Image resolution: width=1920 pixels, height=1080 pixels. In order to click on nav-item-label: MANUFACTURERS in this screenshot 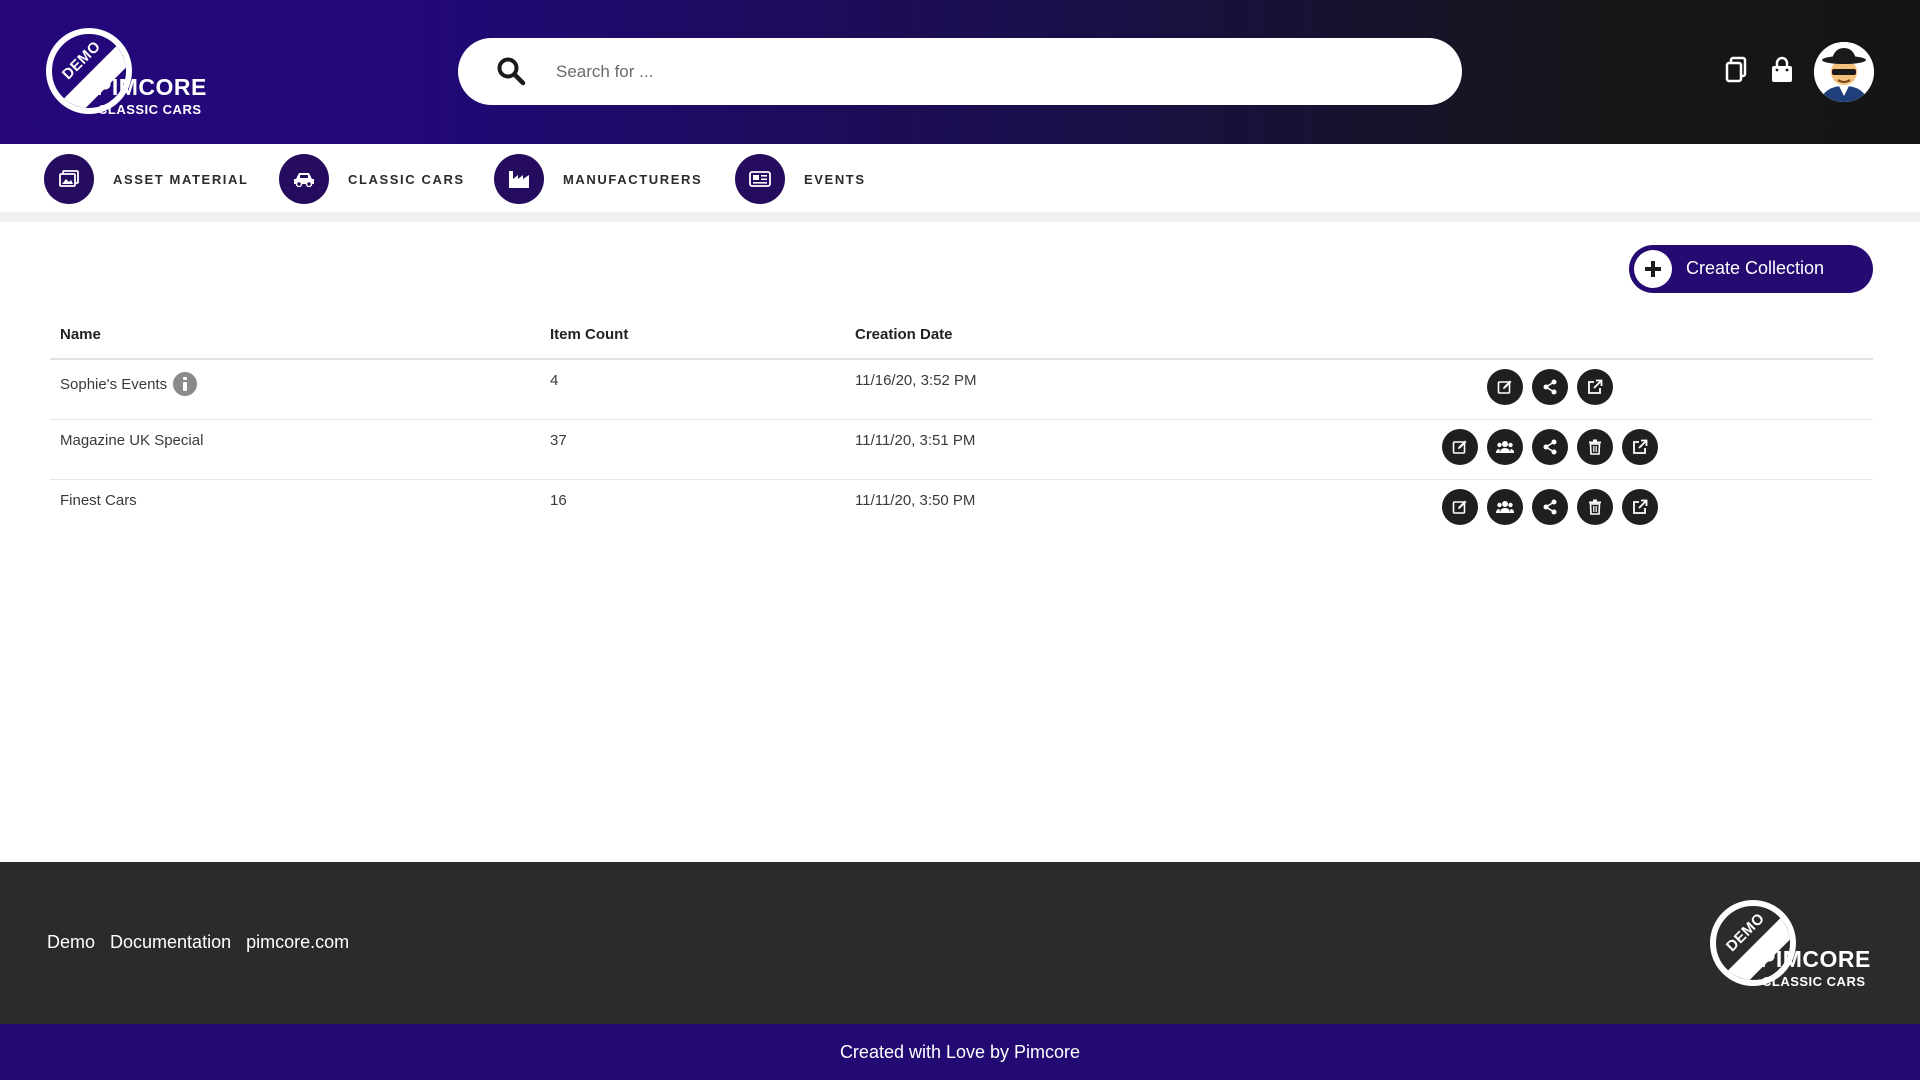, I will do `click(633, 179)`.